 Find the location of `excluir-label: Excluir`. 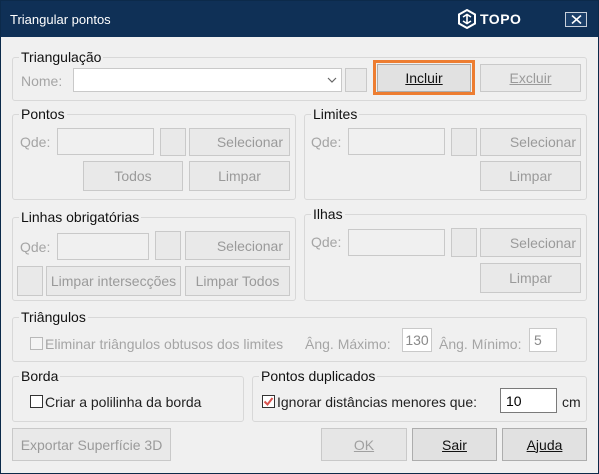

excluir-label: Excluir is located at coordinates (530, 78).